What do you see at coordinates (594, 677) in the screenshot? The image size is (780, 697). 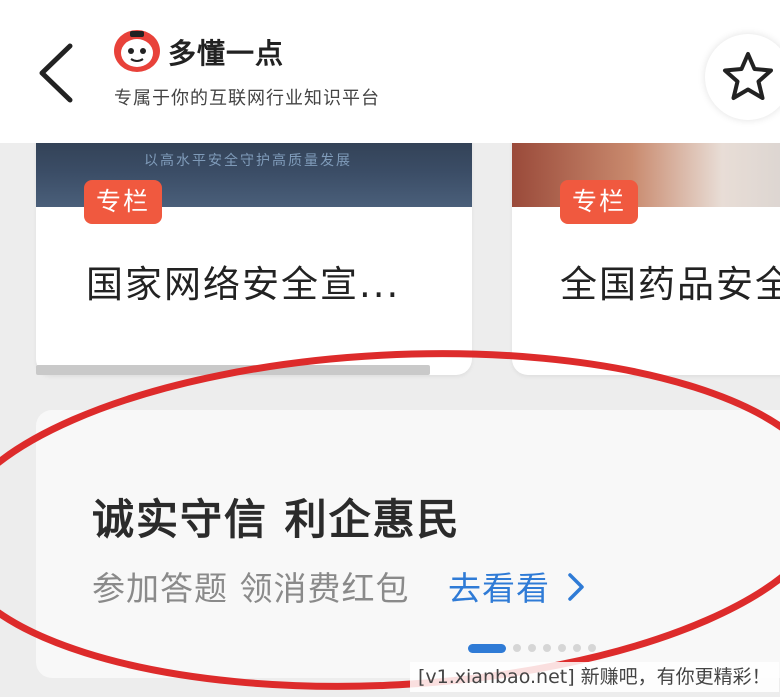 I see `watermark: [v1.xianbao.net] 新赚吧，有你更精彩！` at bounding box center [594, 677].